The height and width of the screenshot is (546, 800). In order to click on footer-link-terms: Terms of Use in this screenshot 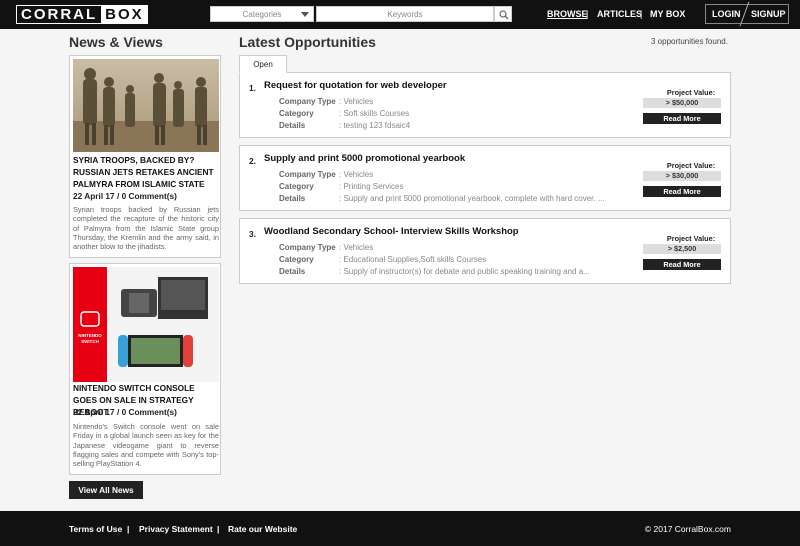, I will do `click(95, 529)`.